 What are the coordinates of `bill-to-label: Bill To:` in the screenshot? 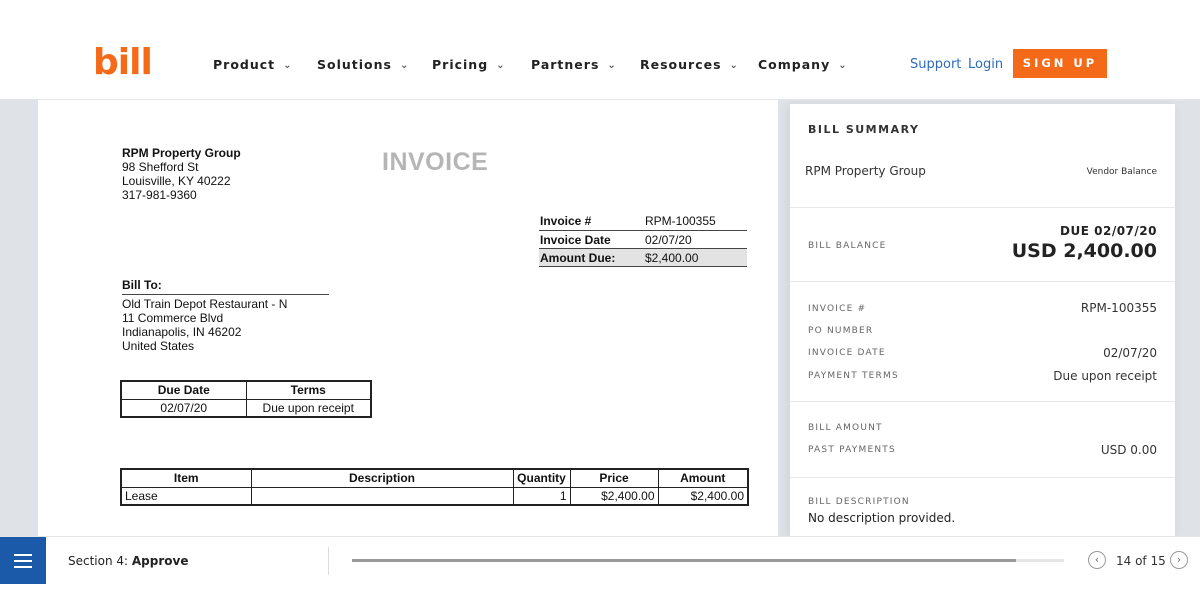 It's located at (142, 285).